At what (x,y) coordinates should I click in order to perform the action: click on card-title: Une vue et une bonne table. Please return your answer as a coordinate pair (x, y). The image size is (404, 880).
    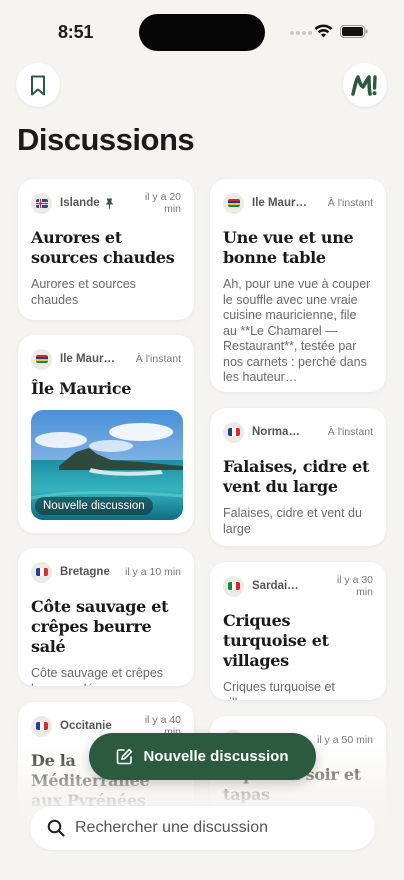
    Looking at the image, I should click on (288, 247).